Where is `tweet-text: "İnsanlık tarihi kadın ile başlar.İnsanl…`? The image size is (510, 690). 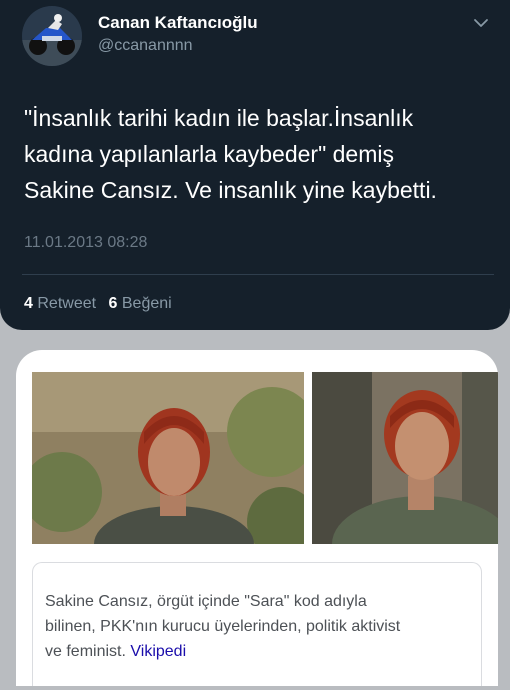 tweet-text: "İnsanlık tarihi kadın ile başlar.İnsanl… is located at coordinates (259, 154).